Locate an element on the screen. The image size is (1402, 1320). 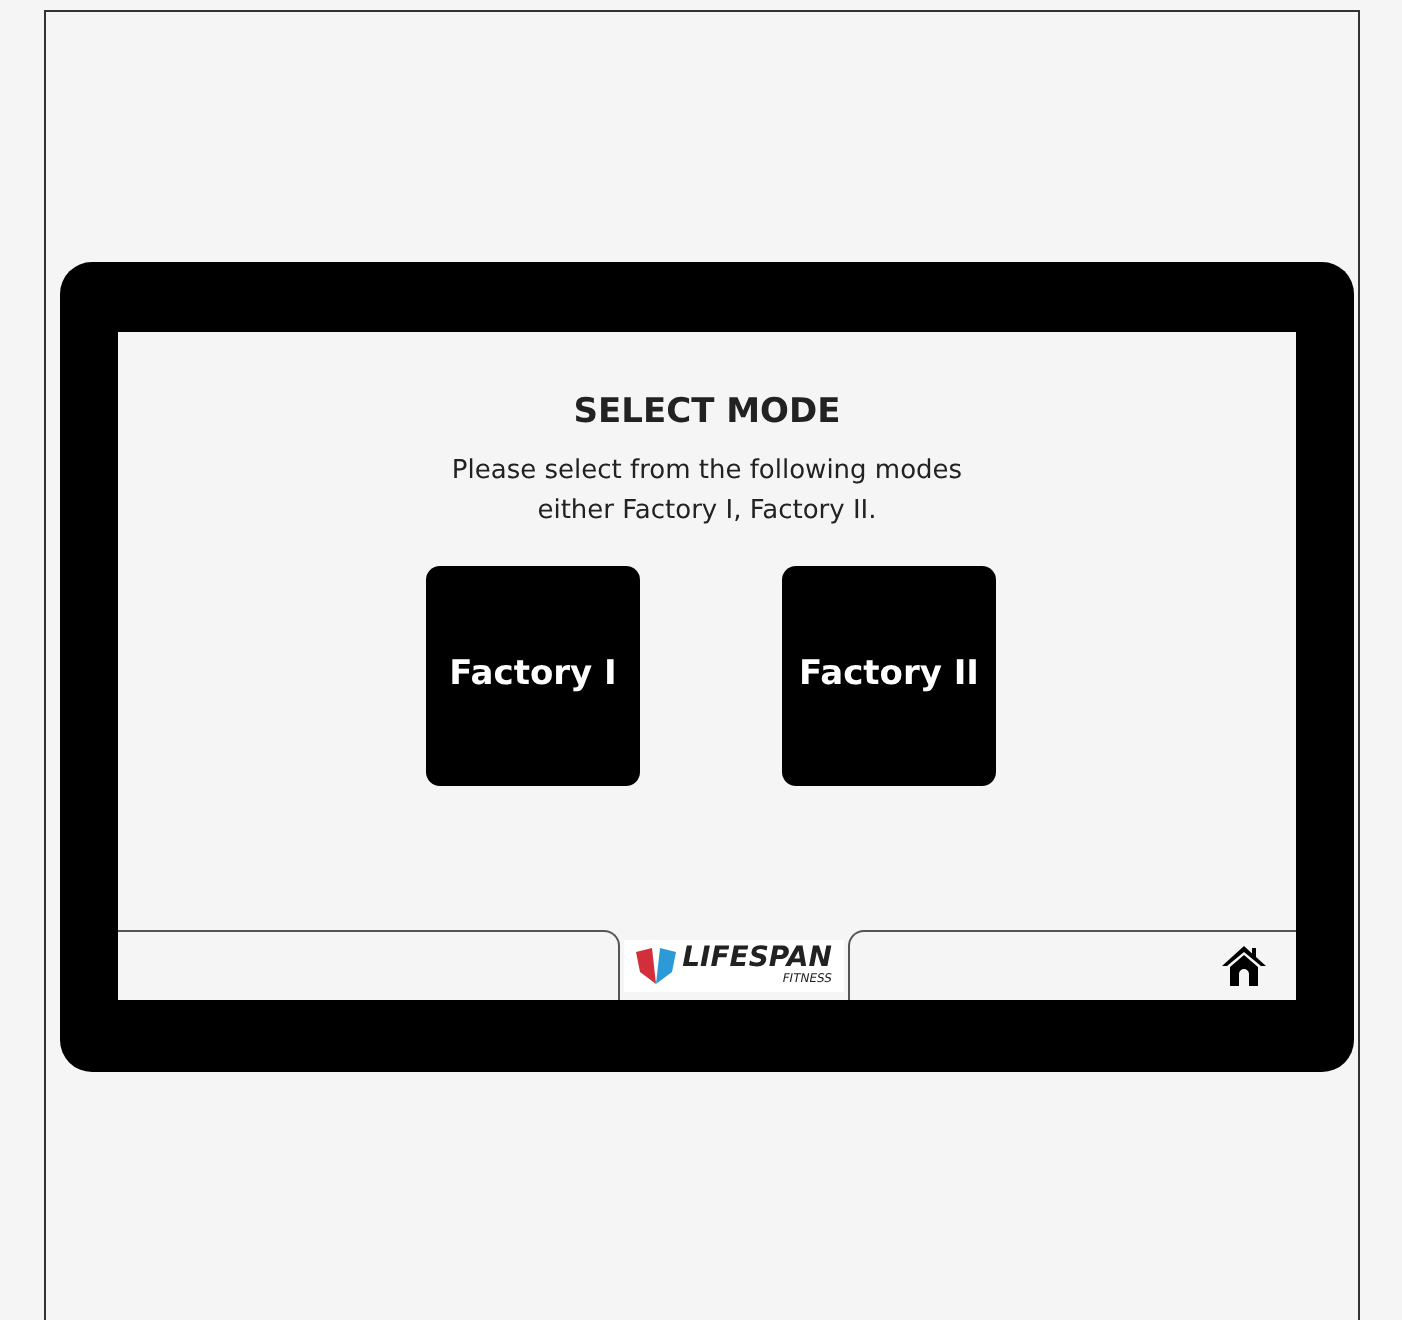
instruction-text: Please select from the following modes is located at coordinates (707, 471).